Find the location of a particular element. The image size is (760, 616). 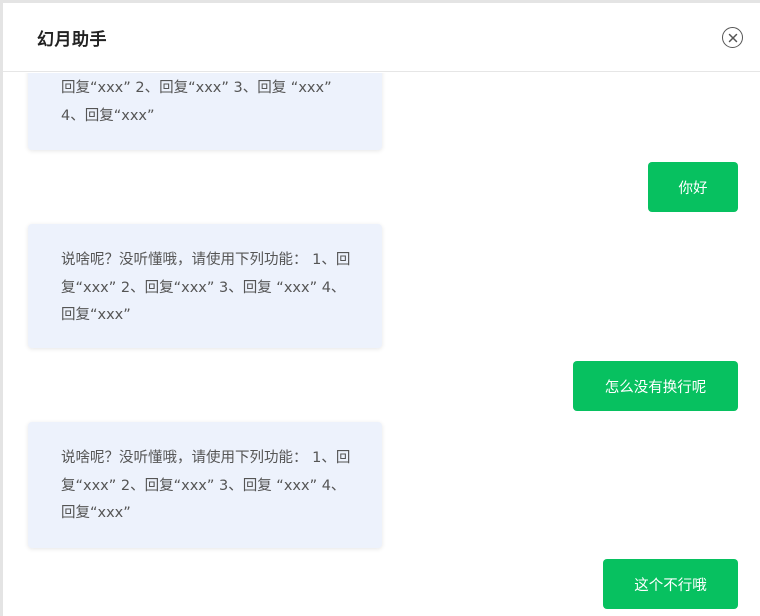

user-message: 这个不行哦 is located at coordinates (670, 584).